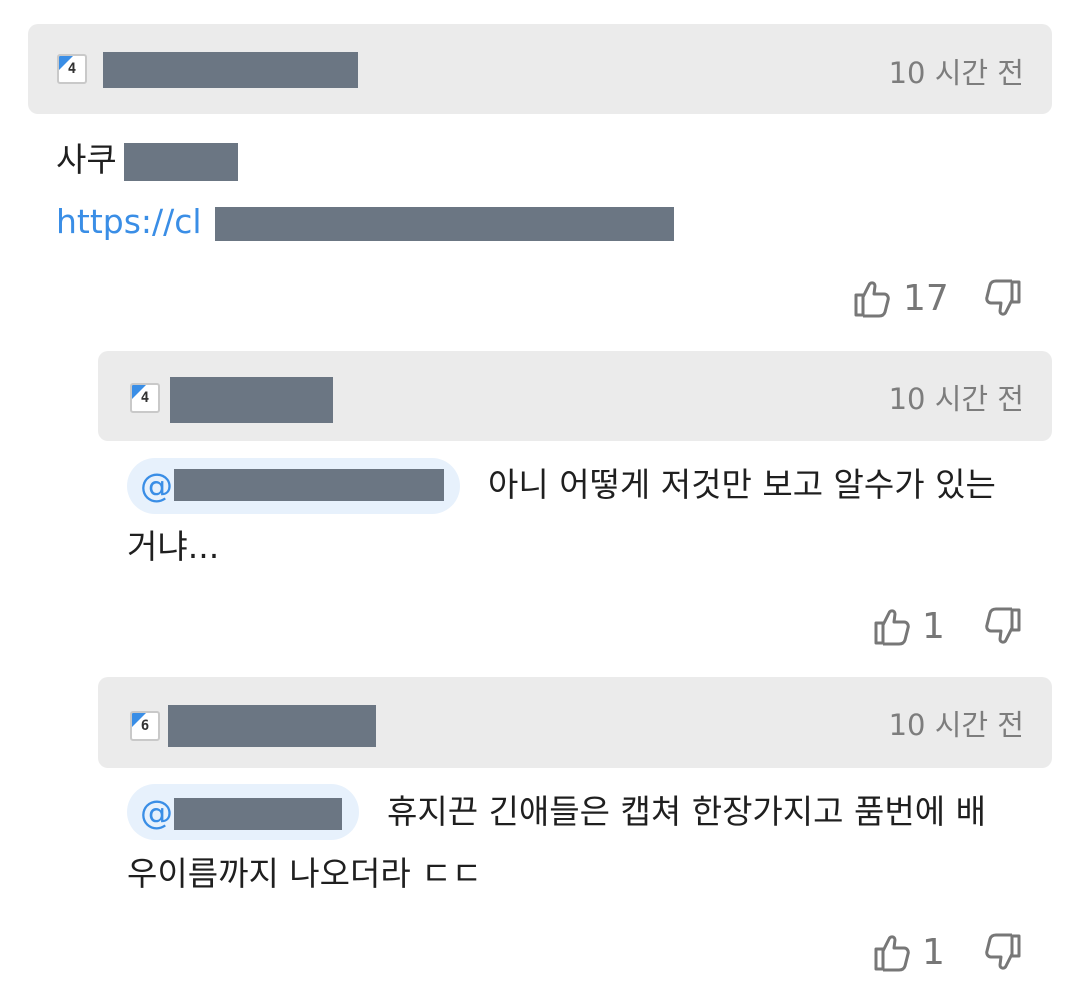  I want to click on redacted-link, so click(444, 224).